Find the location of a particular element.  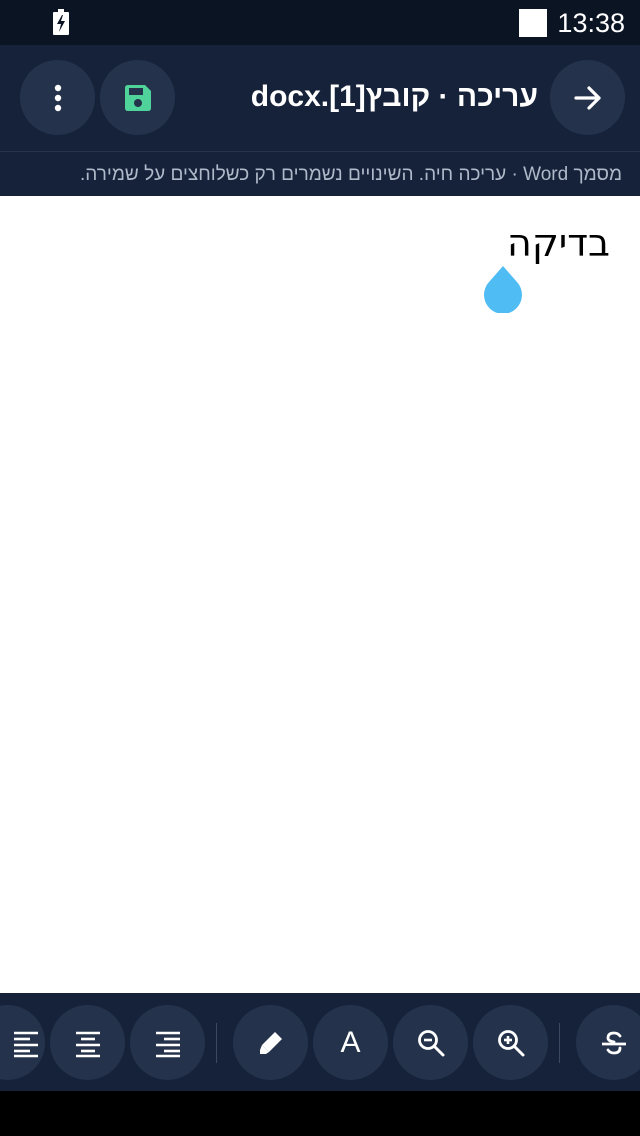

highlight-button is located at coordinates (270, 1042).